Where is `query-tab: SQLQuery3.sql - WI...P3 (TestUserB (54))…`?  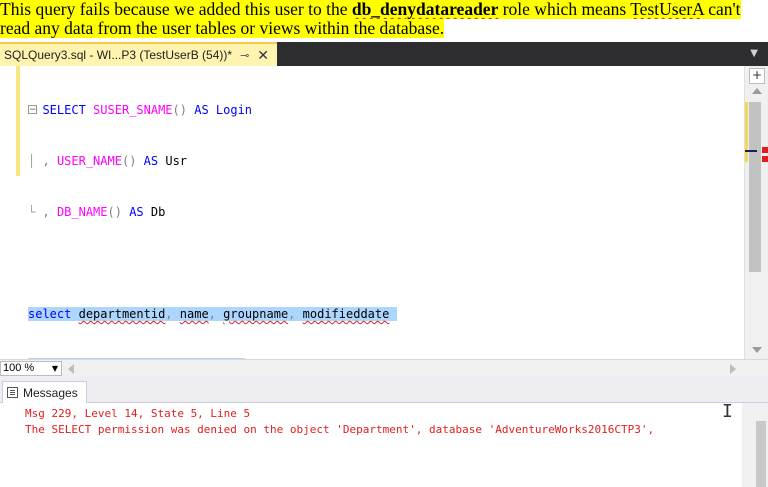
query-tab: SQLQuery3.sql - WI...P3 (TestUserB (54))… is located at coordinates (139, 54).